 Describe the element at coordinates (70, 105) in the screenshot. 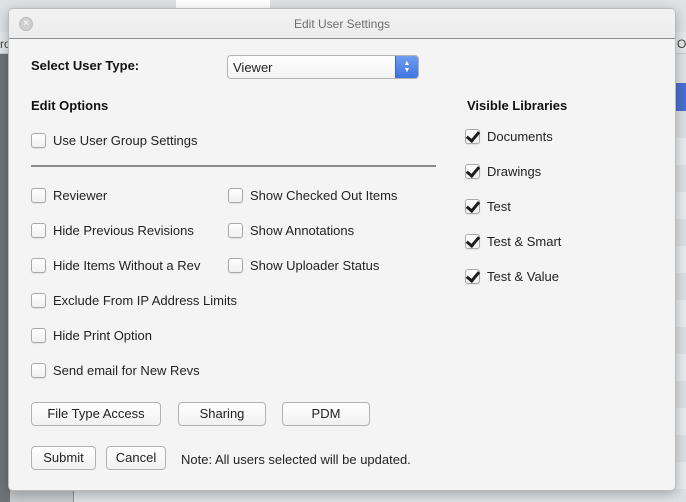

I see `edit-options-heading: Edit Options` at that location.